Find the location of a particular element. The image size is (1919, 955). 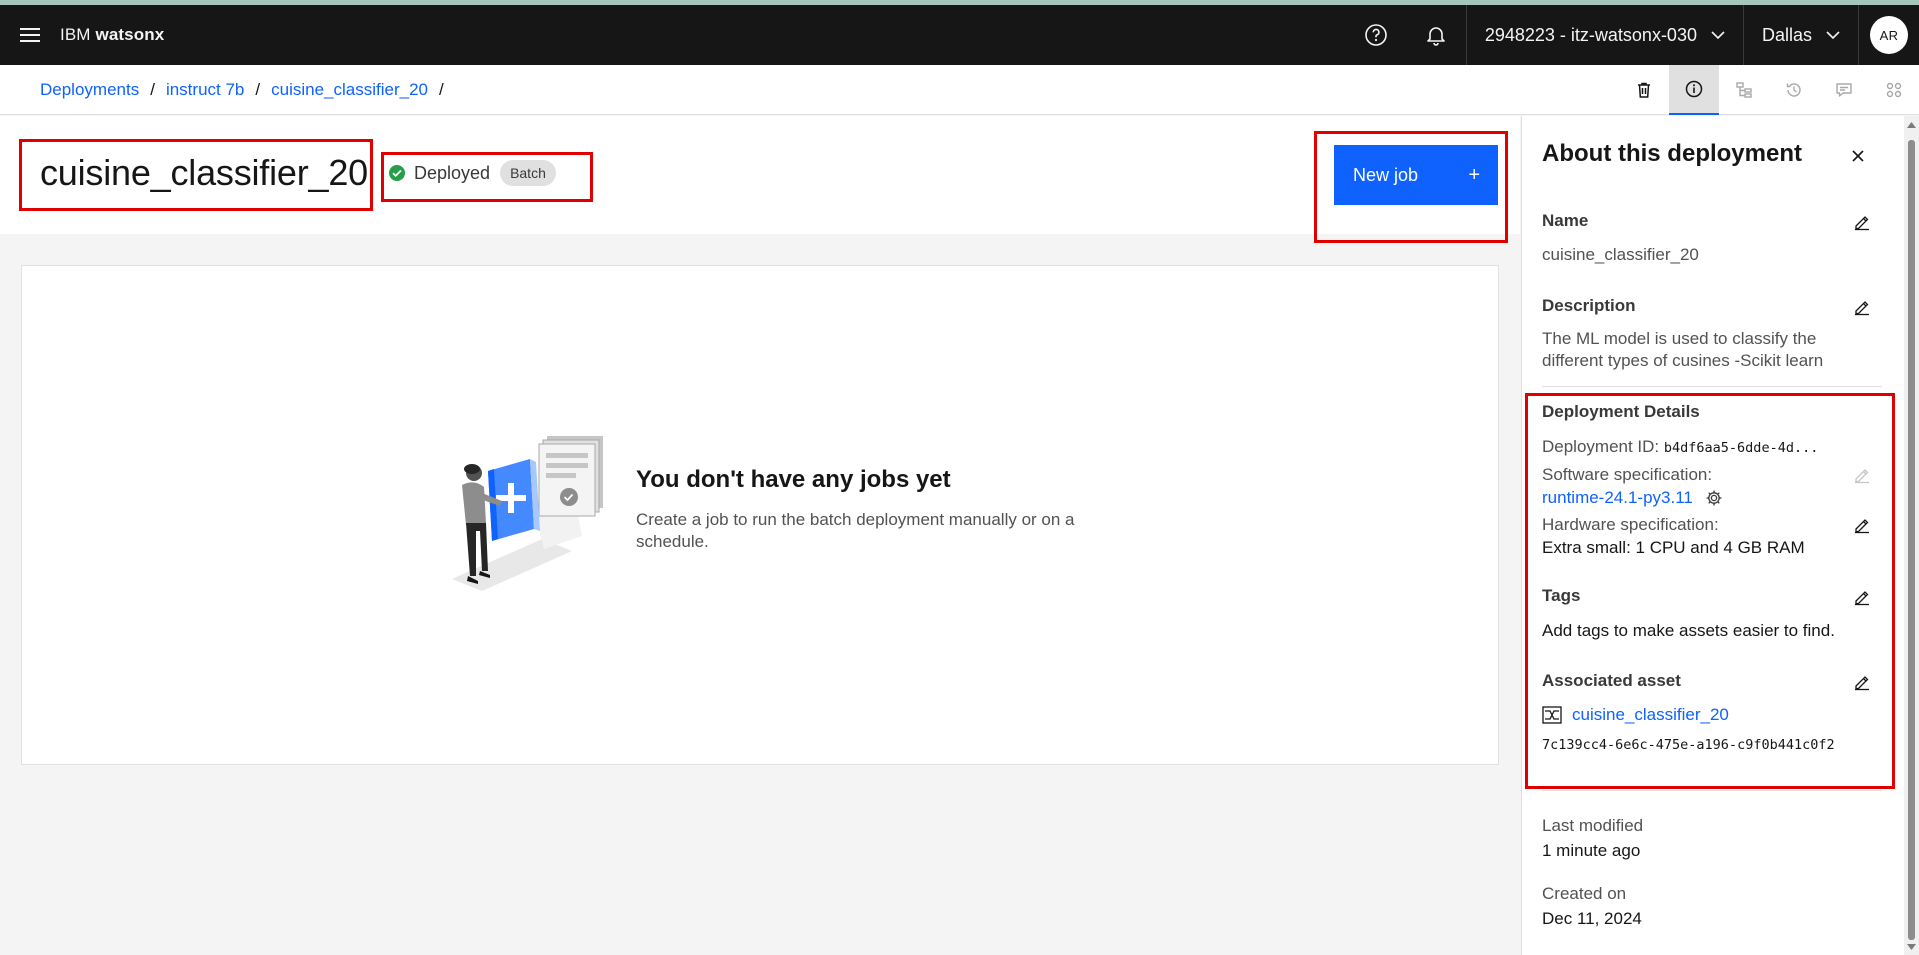

hardware-spec-label: Hardware specification: is located at coordinates (1630, 524).